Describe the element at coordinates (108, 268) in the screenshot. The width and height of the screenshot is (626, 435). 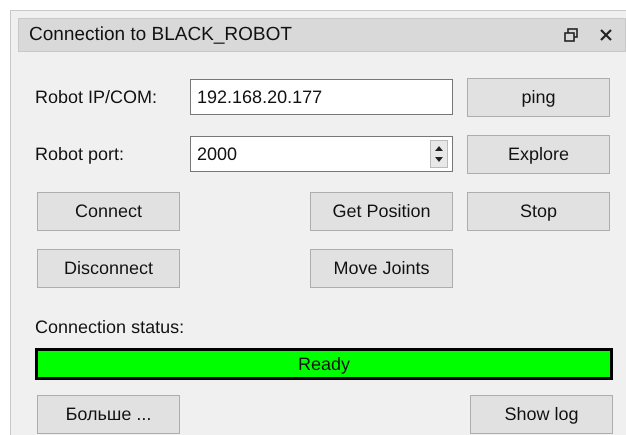
I see `action-button: Disconnect` at that location.